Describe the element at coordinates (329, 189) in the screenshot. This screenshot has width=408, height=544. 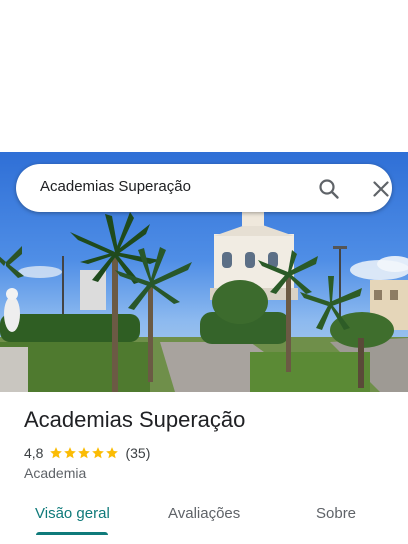
I see `search-icon` at that location.